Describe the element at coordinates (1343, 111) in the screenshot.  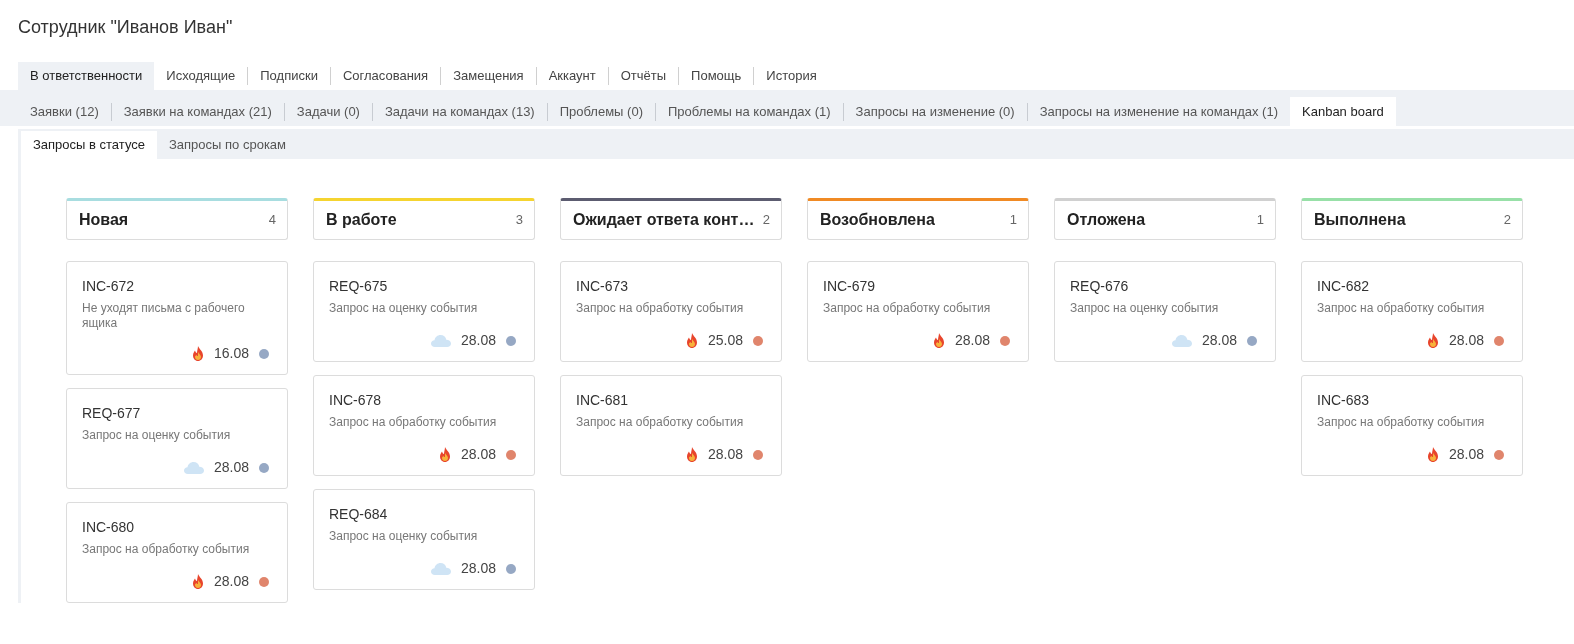
I see `subtab: Kanban board` at that location.